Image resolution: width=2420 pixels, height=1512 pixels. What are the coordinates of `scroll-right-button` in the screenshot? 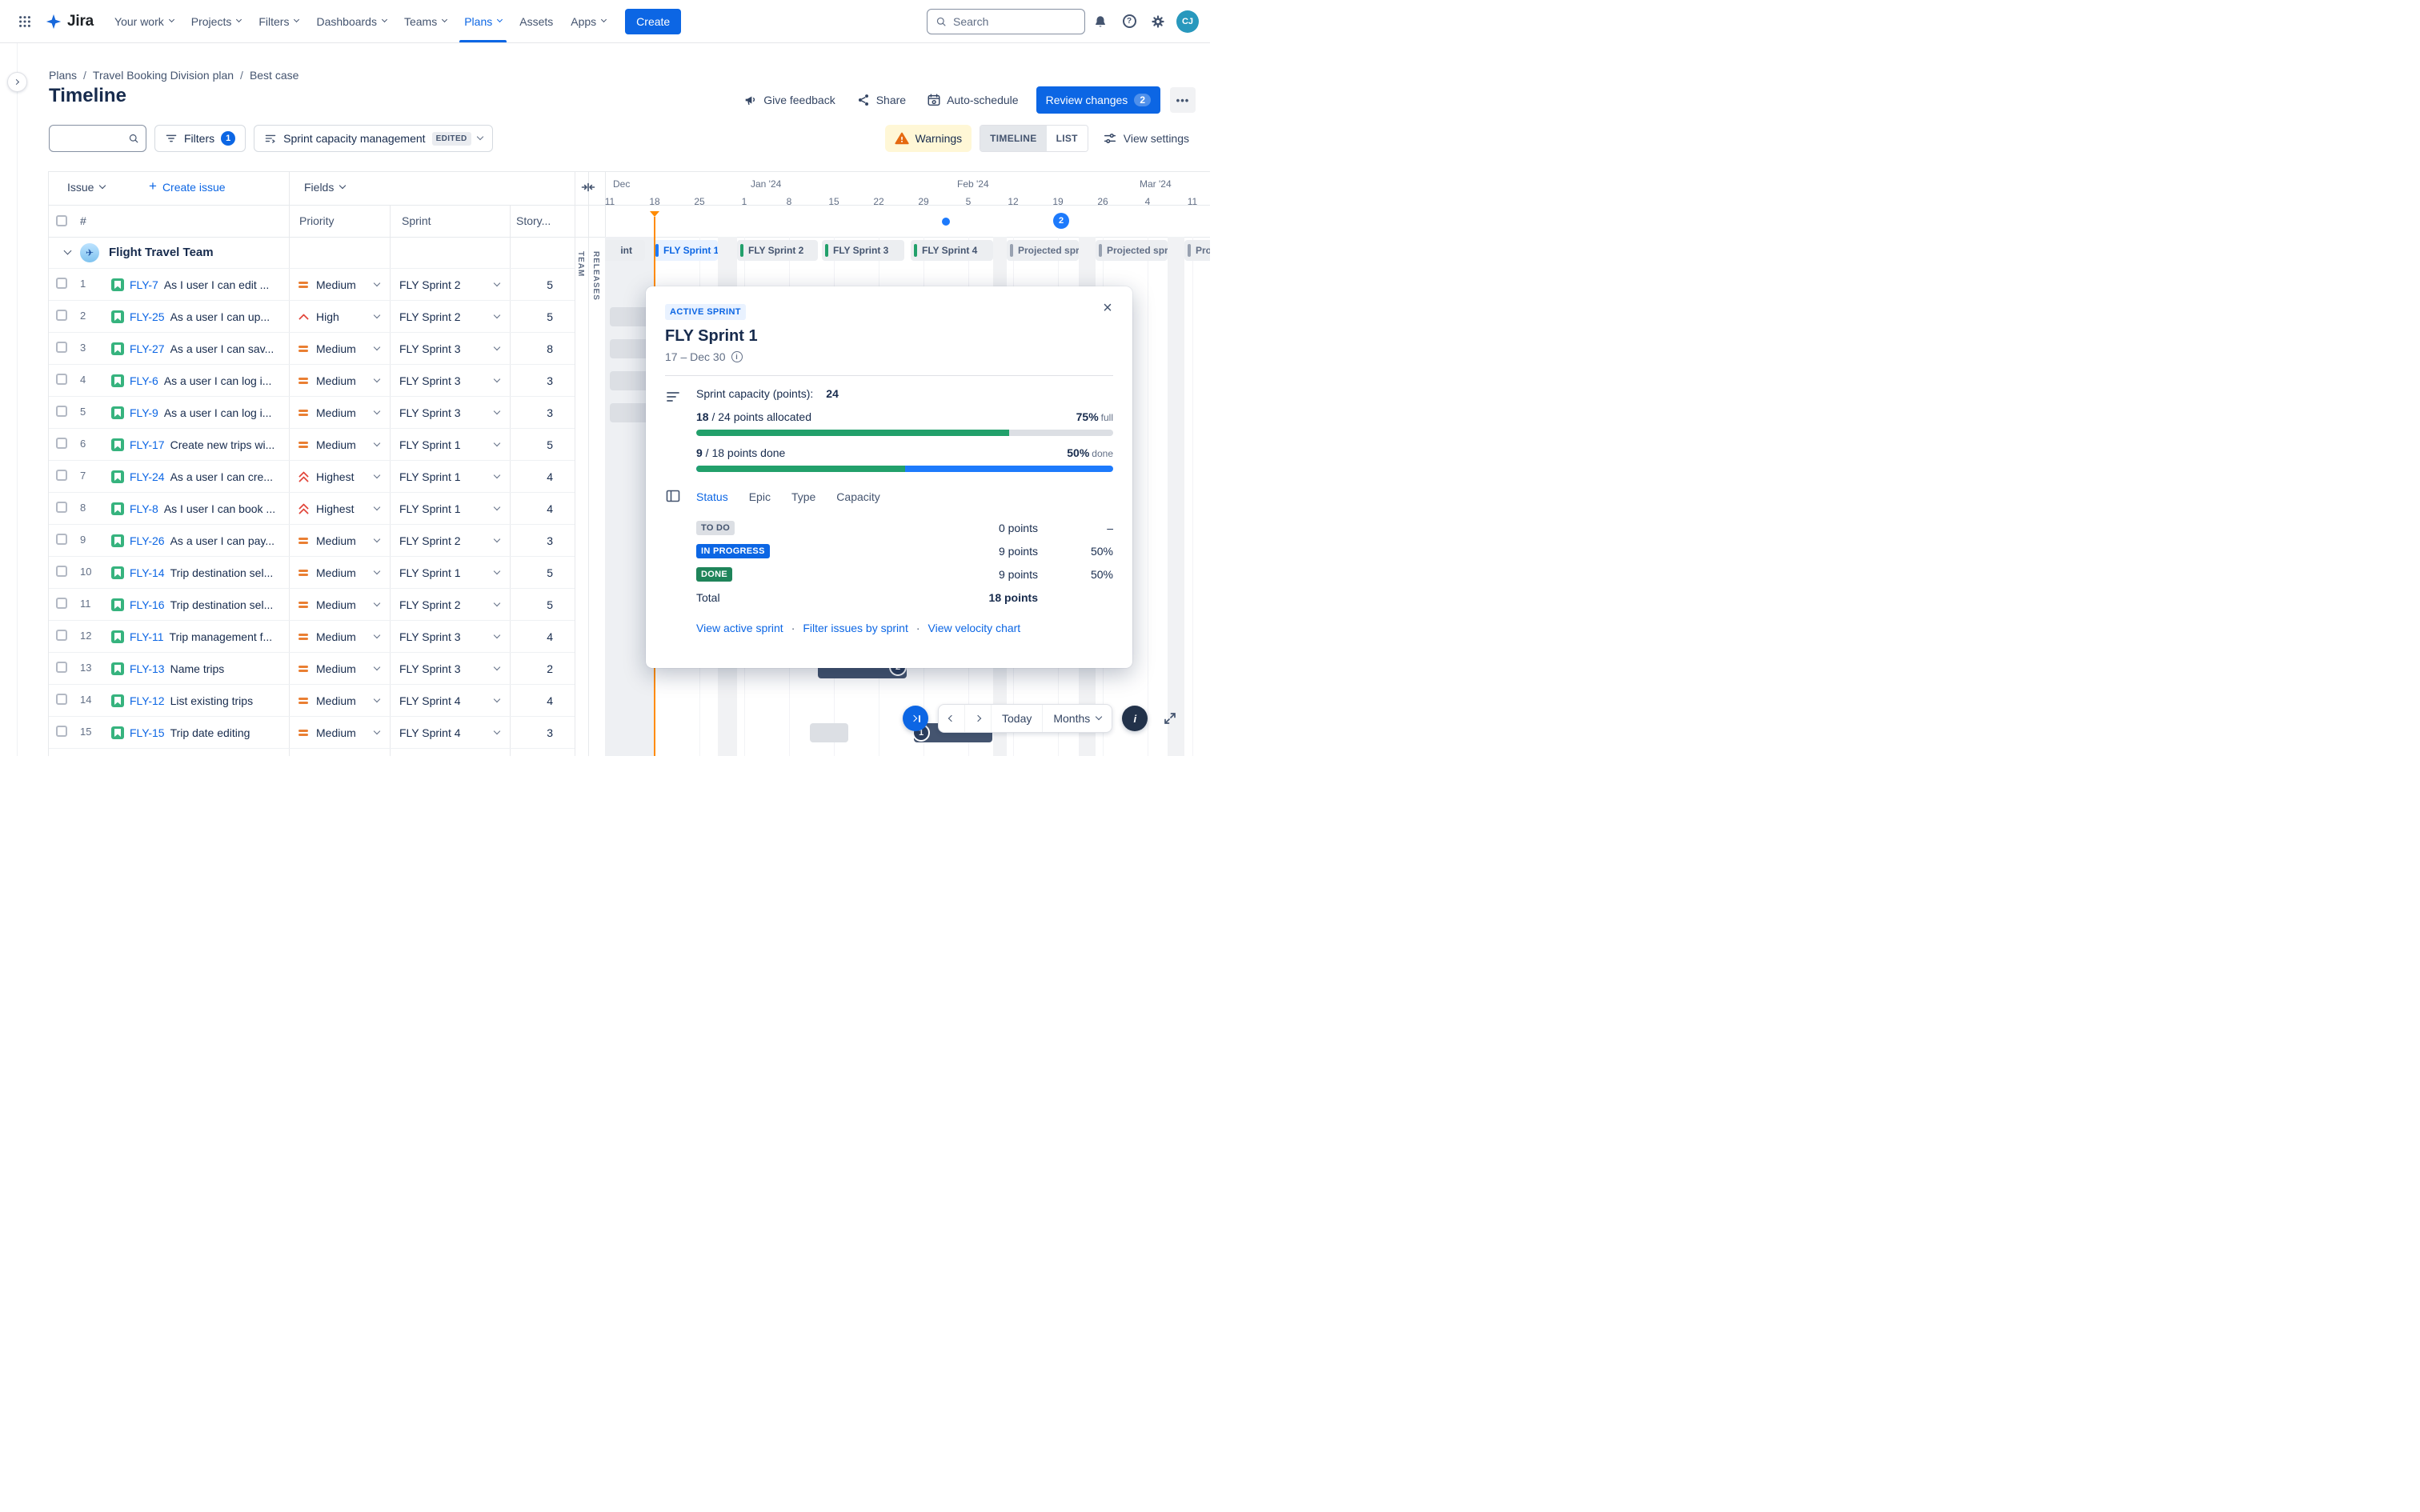 It's located at (977, 718).